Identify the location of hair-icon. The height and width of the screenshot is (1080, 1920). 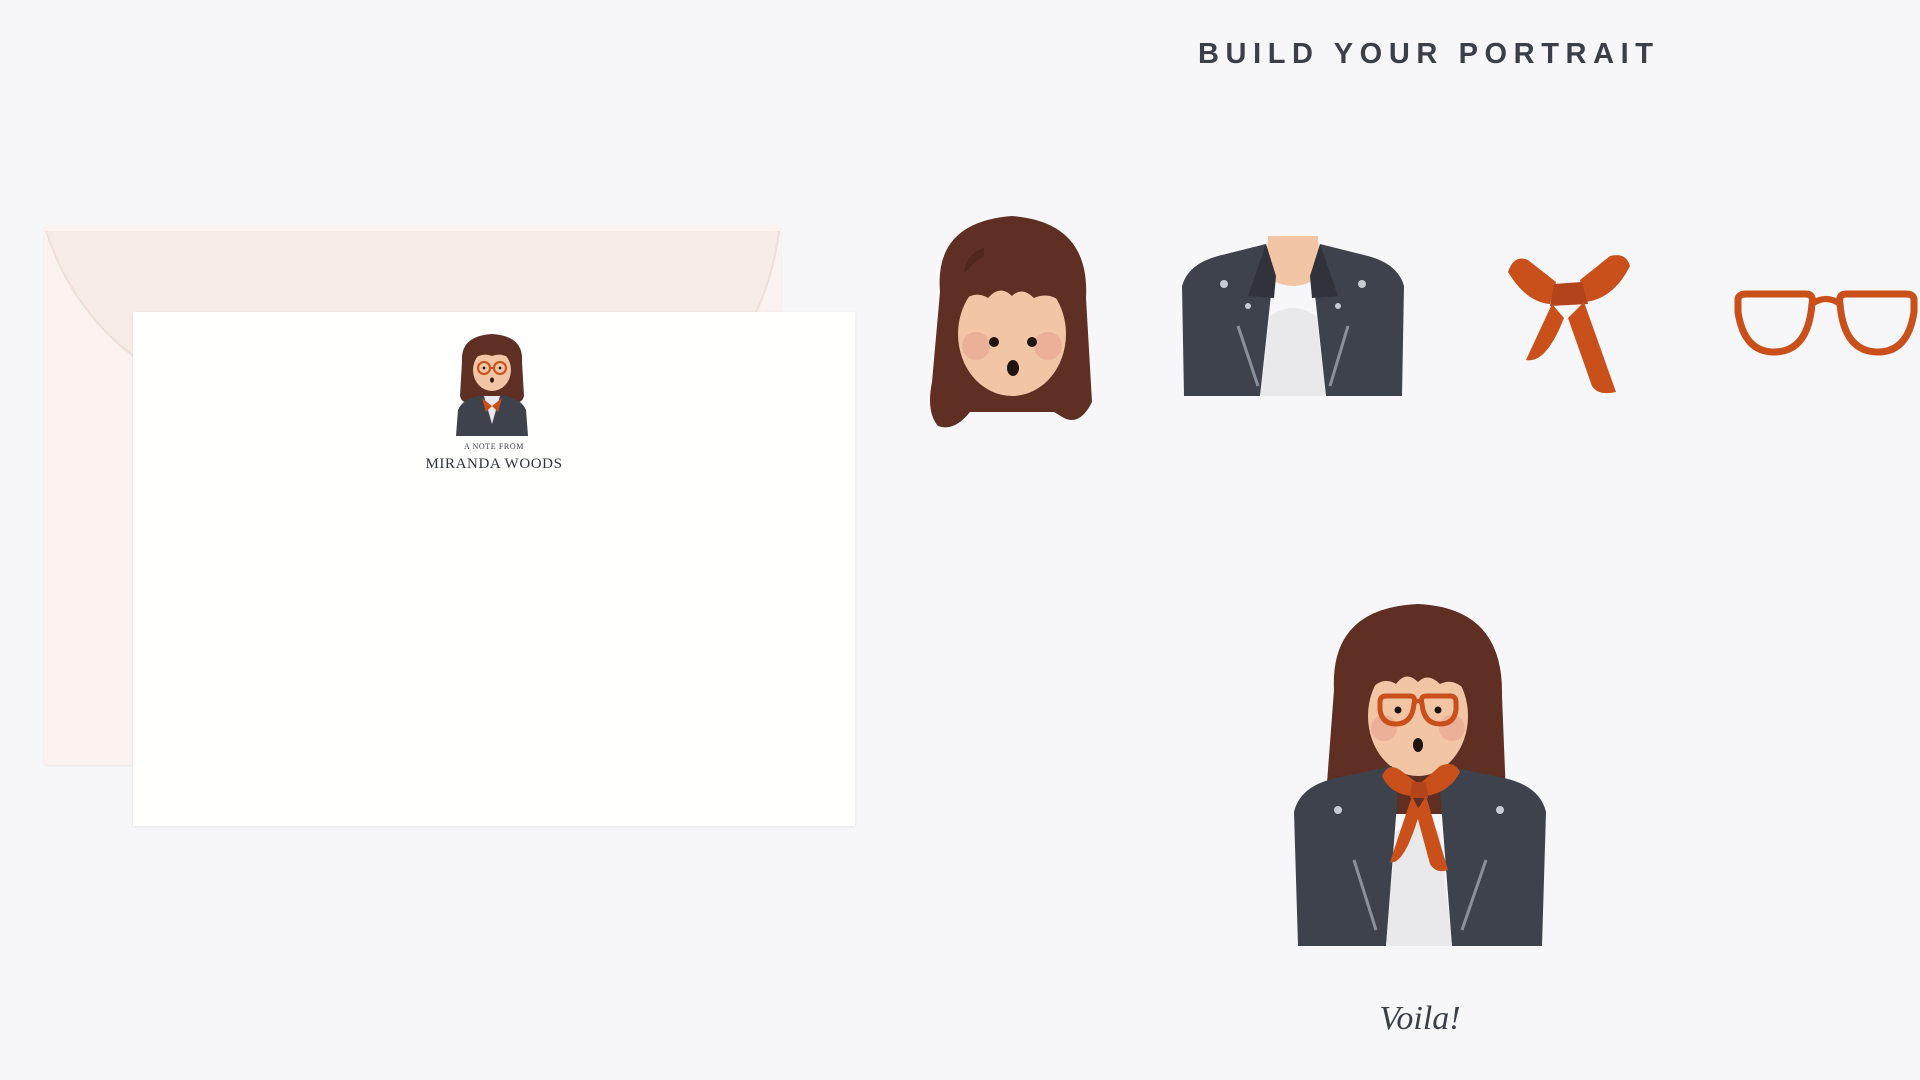
(1012, 323).